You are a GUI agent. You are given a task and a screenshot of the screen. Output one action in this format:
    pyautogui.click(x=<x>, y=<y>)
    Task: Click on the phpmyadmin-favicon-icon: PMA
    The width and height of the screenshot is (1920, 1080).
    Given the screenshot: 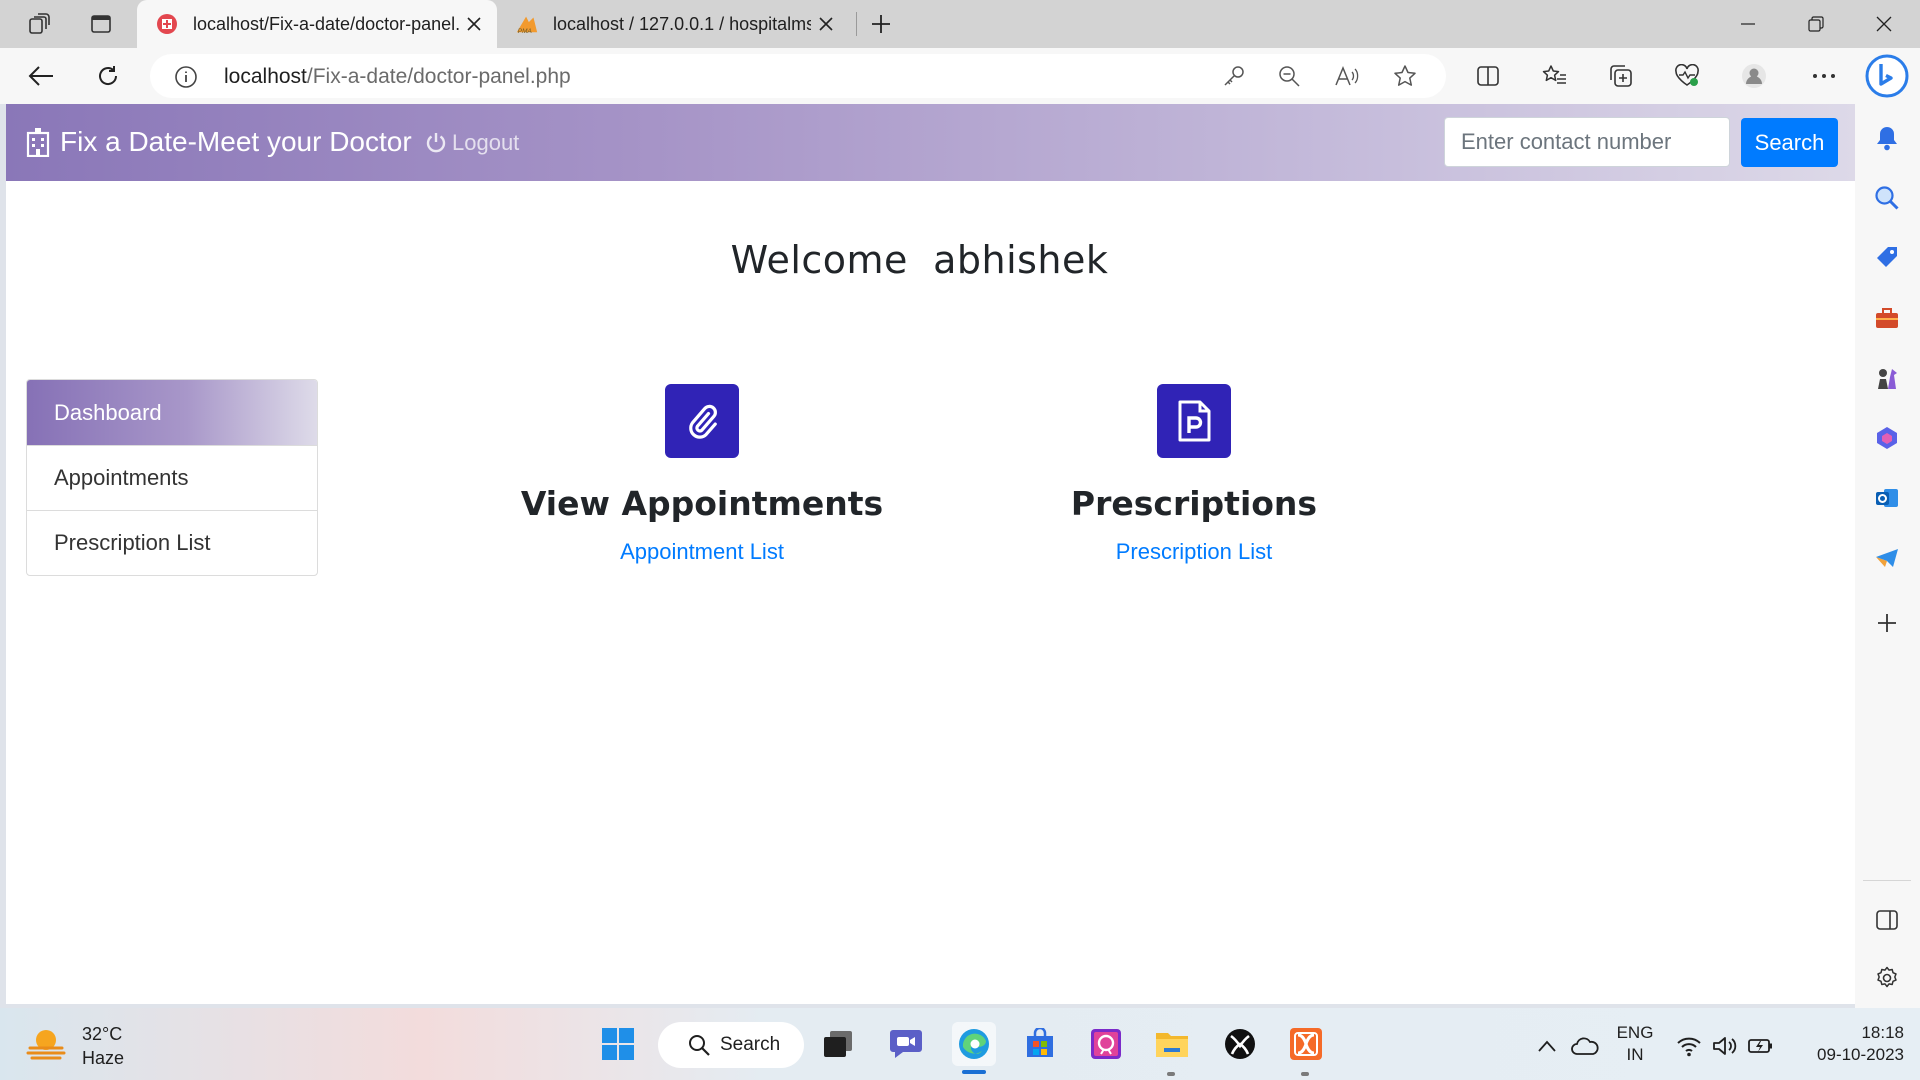 What is the action you would take?
    pyautogui.click(x=527, y=24)
    